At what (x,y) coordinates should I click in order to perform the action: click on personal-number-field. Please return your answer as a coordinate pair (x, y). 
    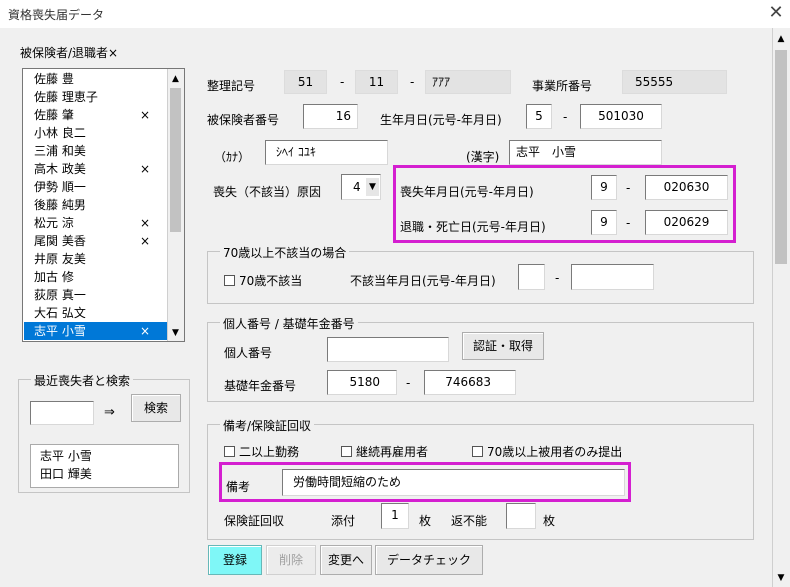
    Looking at the image, I should click on (388, 349).